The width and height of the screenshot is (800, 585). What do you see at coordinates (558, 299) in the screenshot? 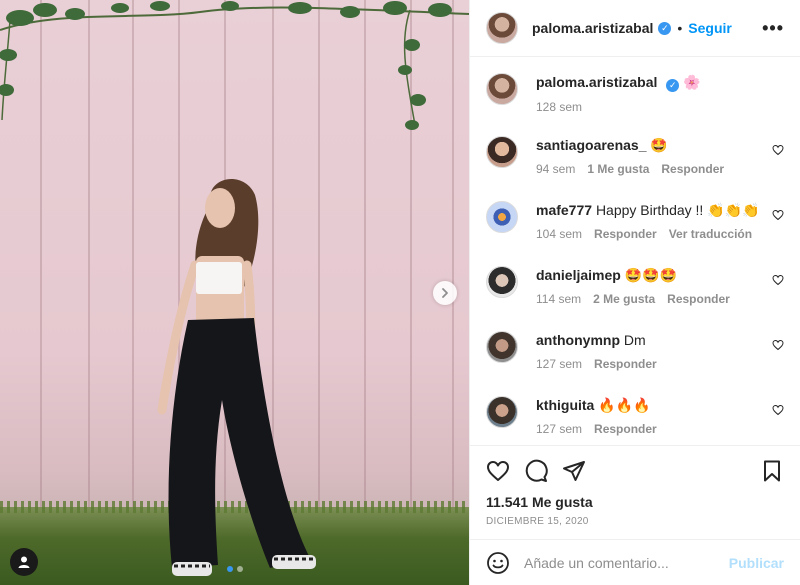
I see `comment-time: 114 sem` at bounding box center [558, 299].